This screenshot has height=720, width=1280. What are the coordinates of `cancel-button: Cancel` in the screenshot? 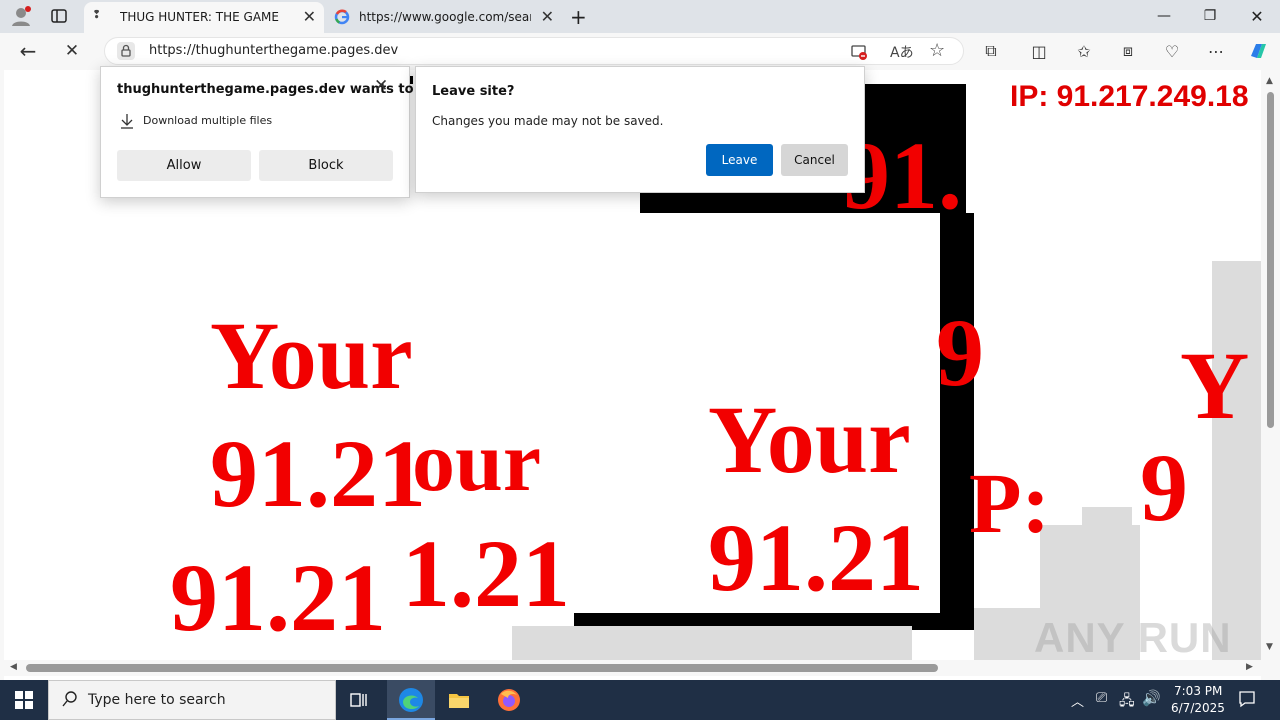 It's located at (814, 160).